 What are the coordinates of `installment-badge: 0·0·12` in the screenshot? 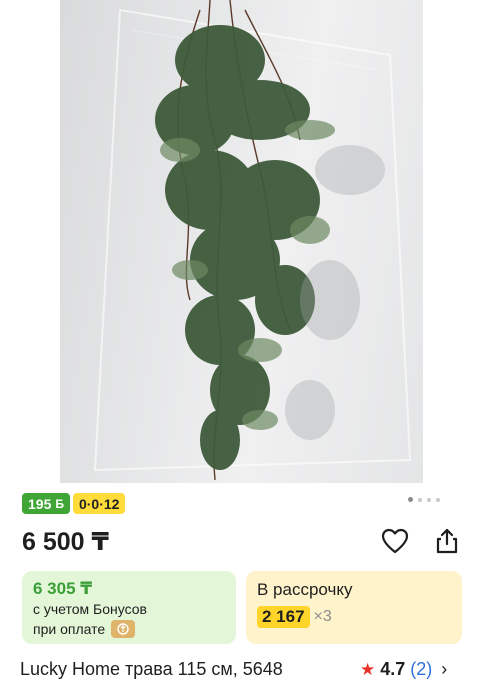 It's located at (99, 503).